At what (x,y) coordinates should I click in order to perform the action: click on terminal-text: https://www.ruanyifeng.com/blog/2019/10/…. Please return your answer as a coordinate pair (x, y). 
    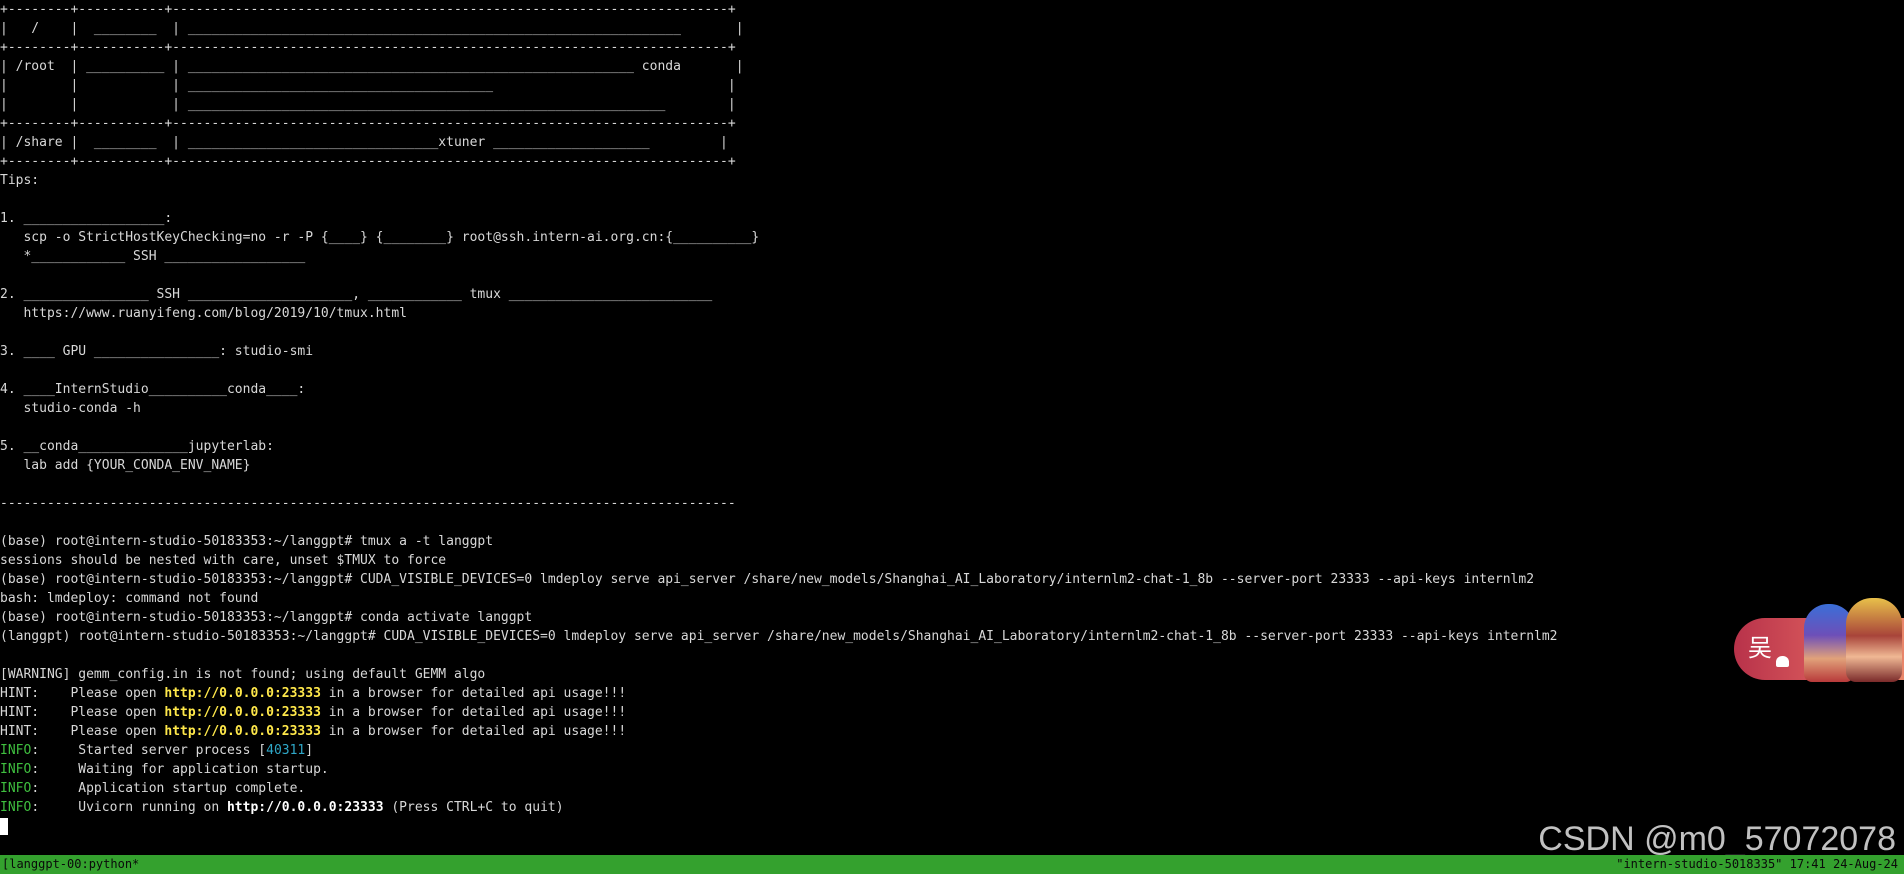
    Looking at the image, I should click on (203, 313).